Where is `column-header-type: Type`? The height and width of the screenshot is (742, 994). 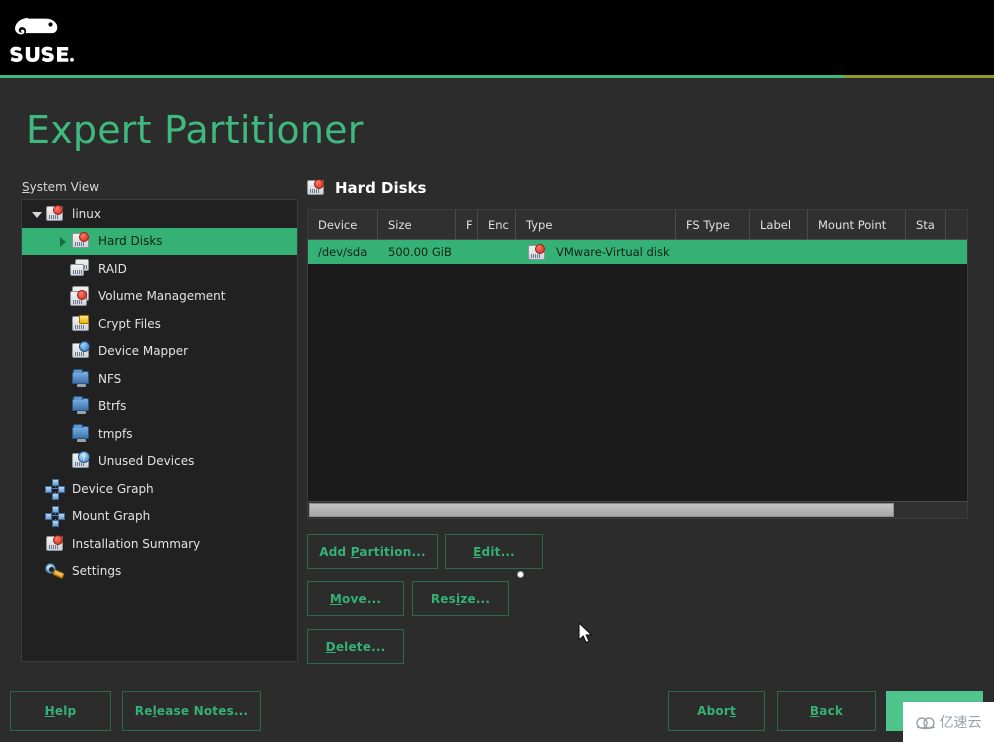
column-header-type: Type is located at coordinates (596, 224).